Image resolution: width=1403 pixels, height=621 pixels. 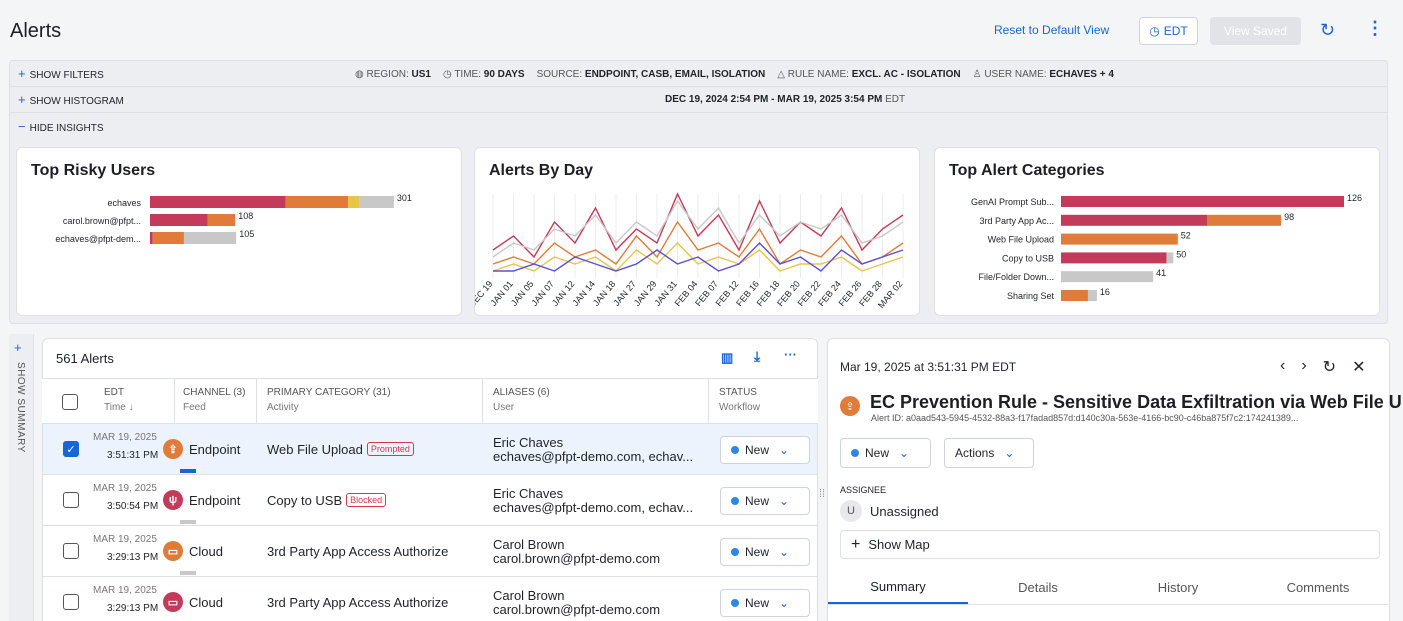 I want to click on bar-category-label: Copy to USB, so click(x=1028, y=258).